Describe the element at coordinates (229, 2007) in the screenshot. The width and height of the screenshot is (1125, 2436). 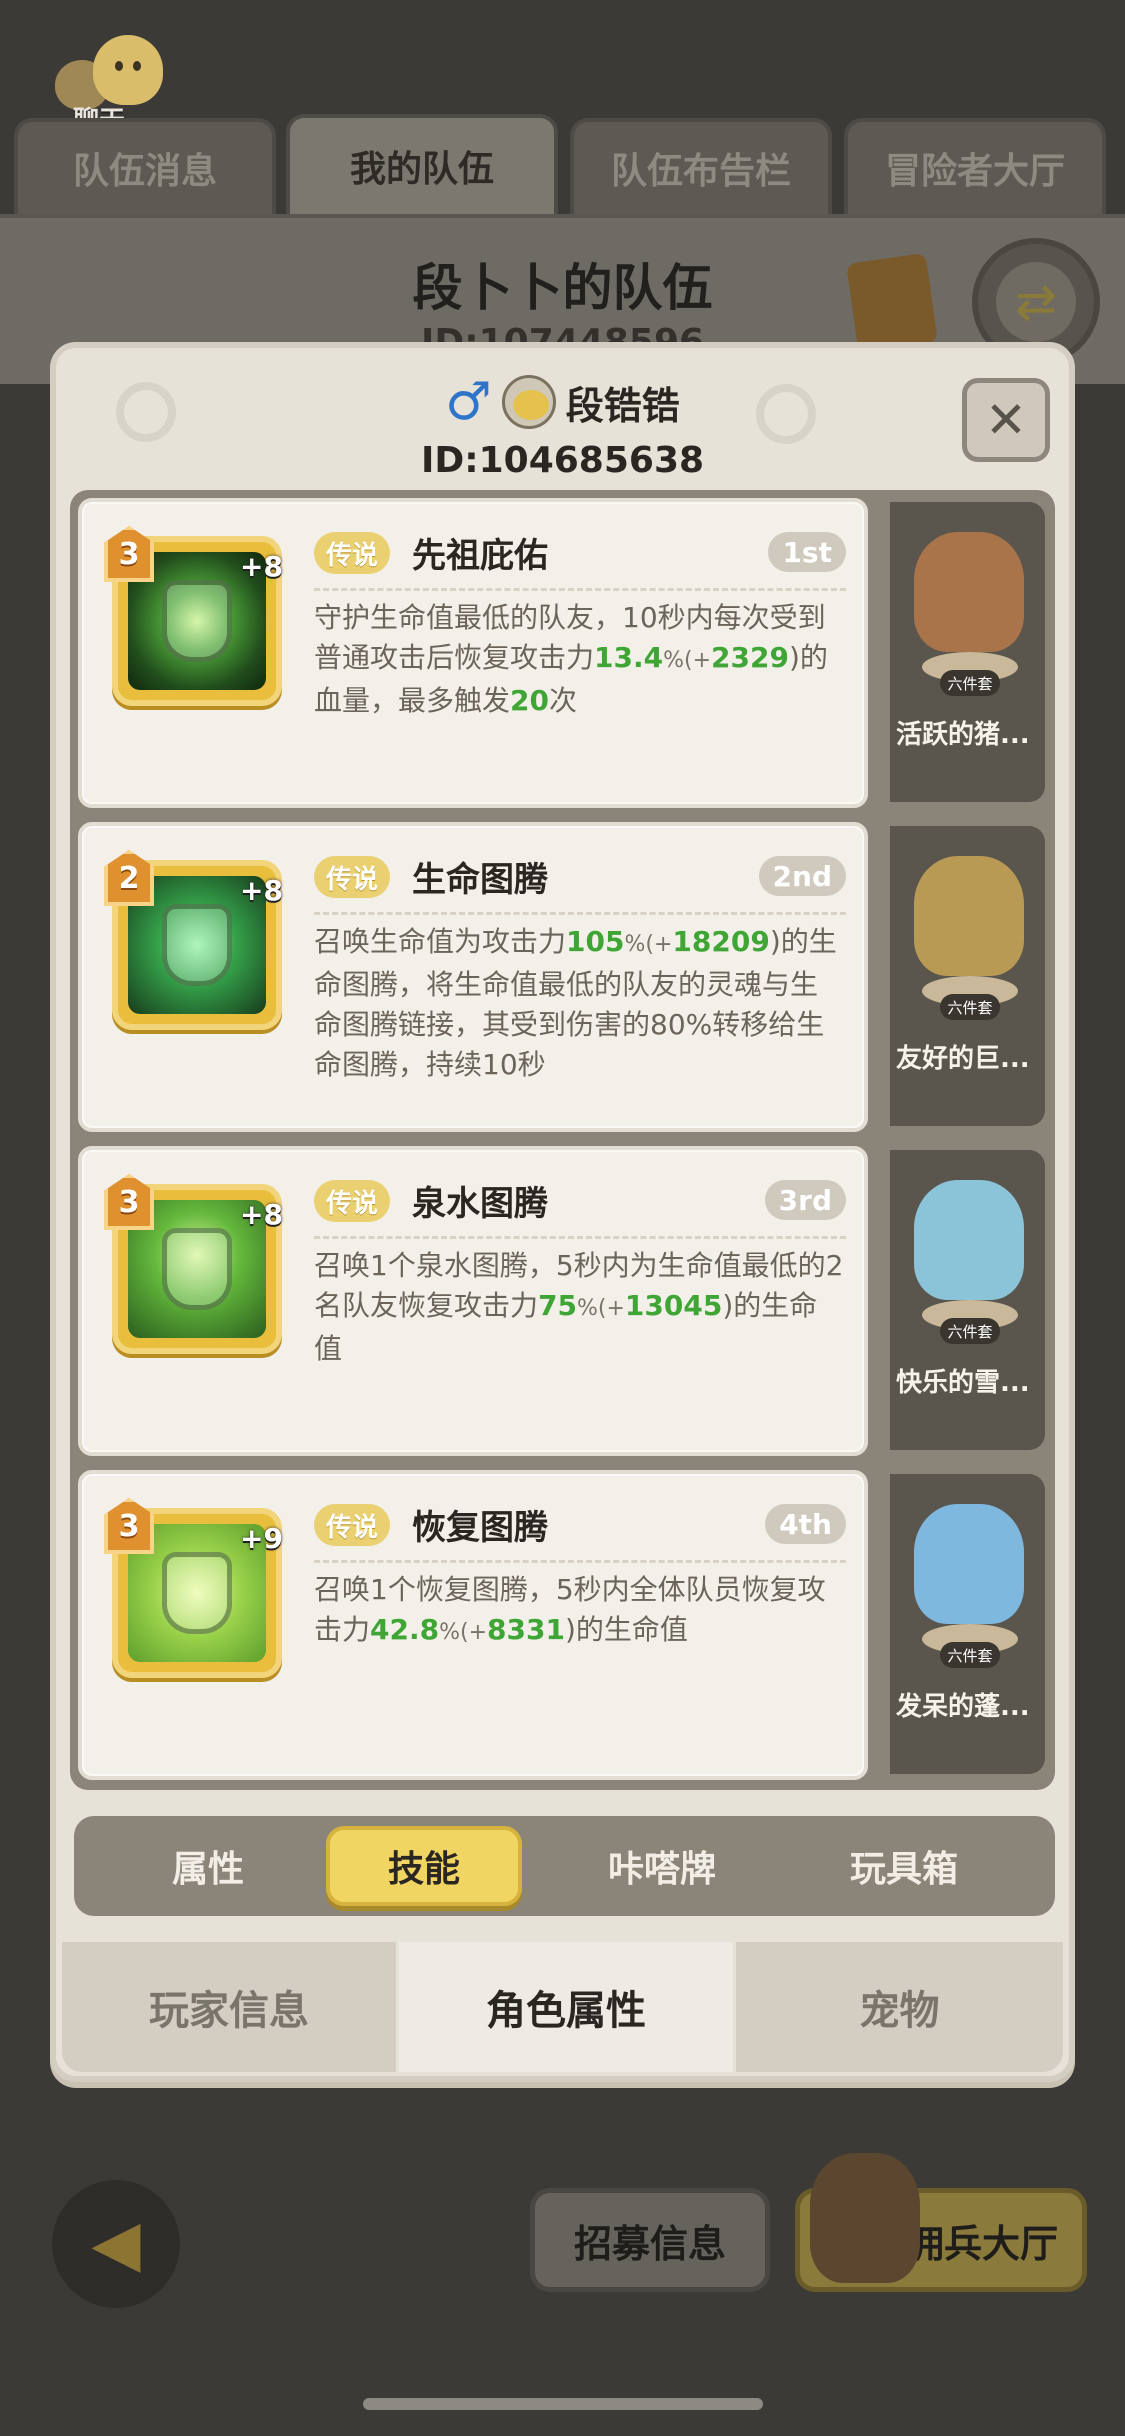
I see `tab-player-info: 玩家信息` at that location.